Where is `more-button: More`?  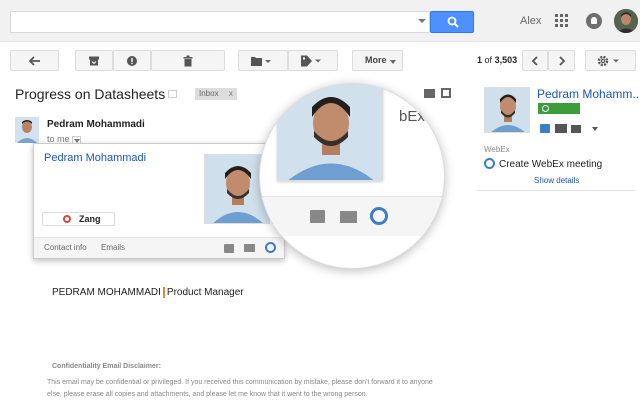 more-button: More is located at coordinates (377, 60).